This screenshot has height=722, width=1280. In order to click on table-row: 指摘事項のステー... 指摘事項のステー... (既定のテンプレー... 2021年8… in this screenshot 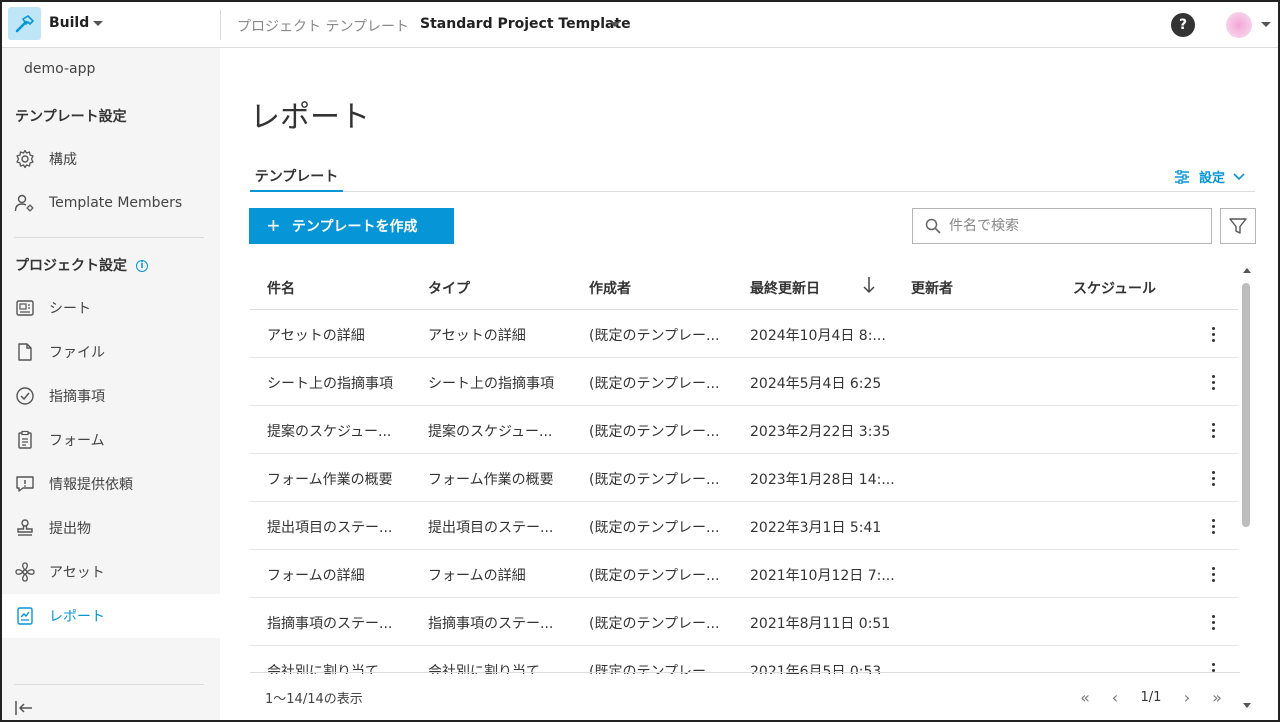, I will do `click(744, 622)`.